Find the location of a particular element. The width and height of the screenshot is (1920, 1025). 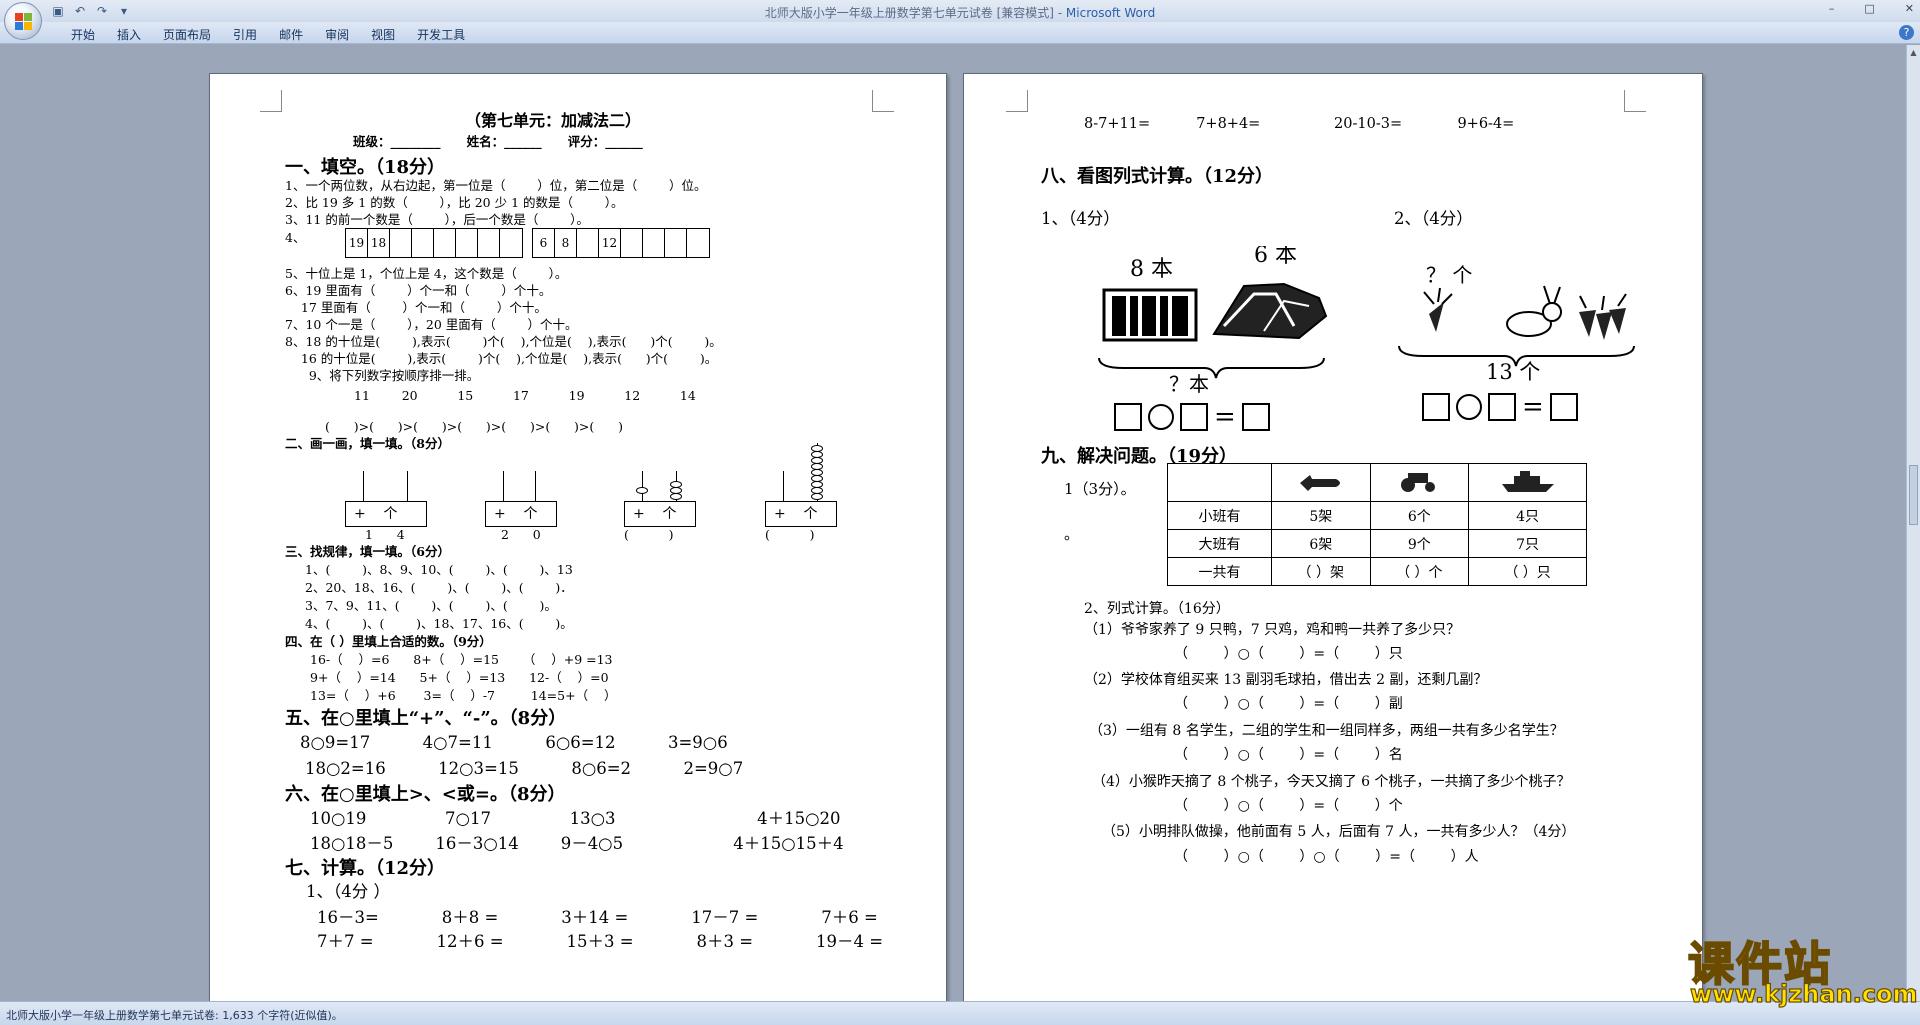

number-grid-2: 6 8 12 is located at coordinates (621, 243).